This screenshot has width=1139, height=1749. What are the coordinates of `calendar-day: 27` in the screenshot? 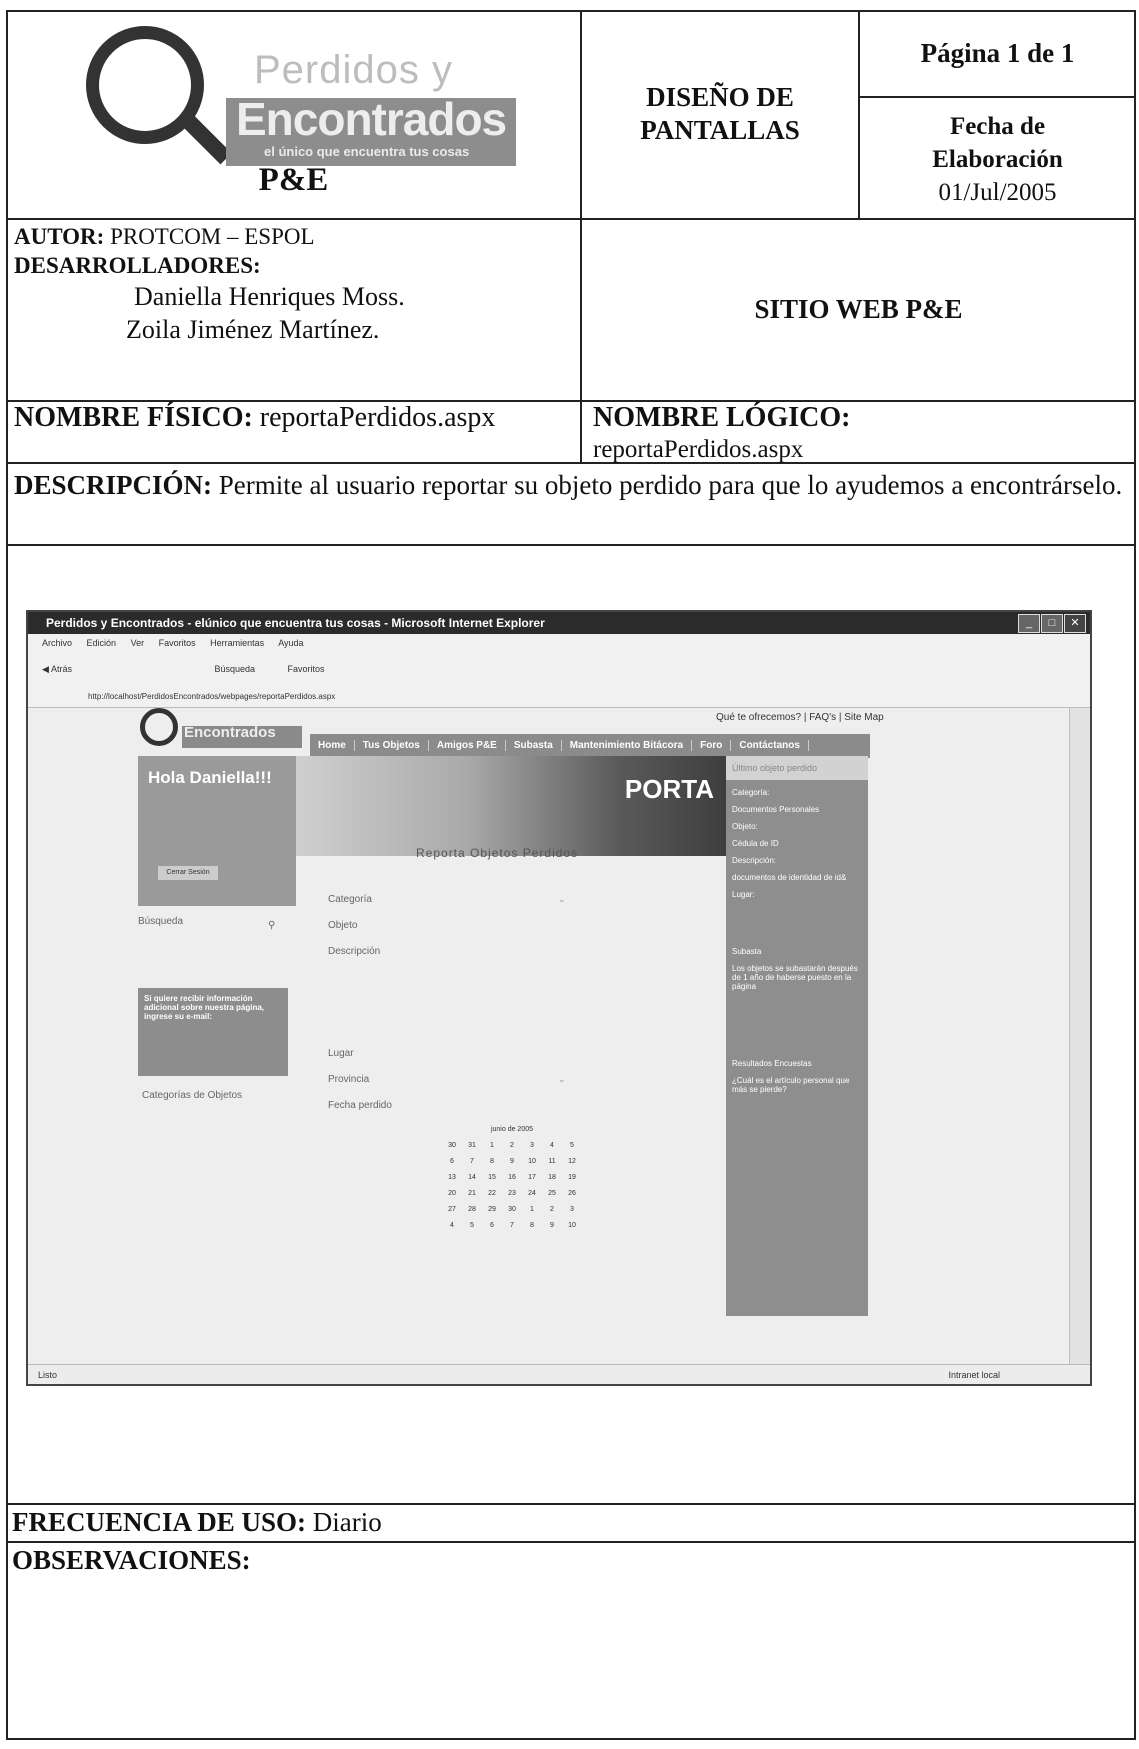 It's located at (452, 1209).